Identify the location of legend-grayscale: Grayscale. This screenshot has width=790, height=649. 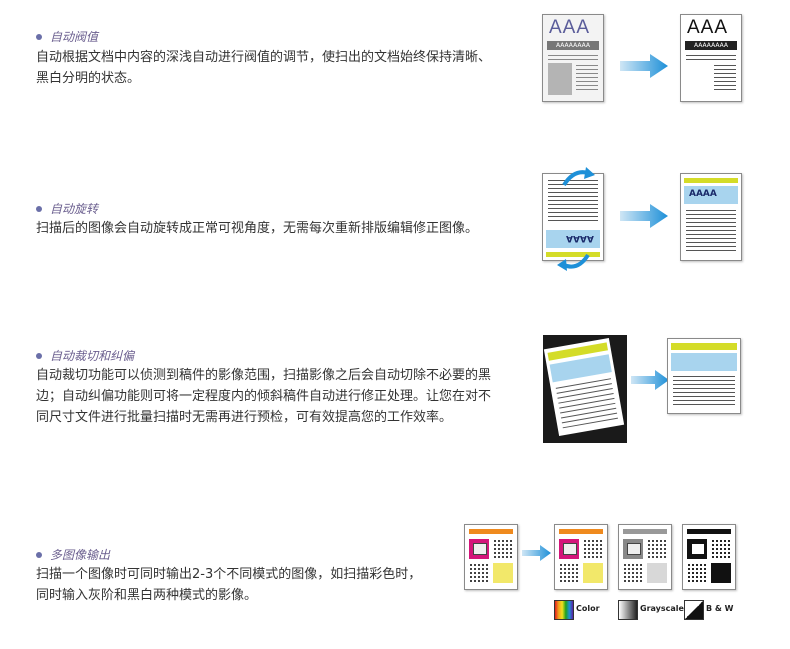
(653, 610).